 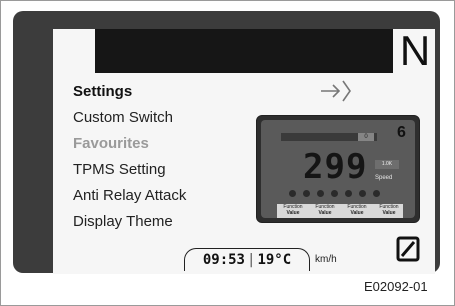 What do you see at coordinates (387, 164) in the screenshot?
I see `preview-badge: 1.0K` at bounding box center [387, 164].